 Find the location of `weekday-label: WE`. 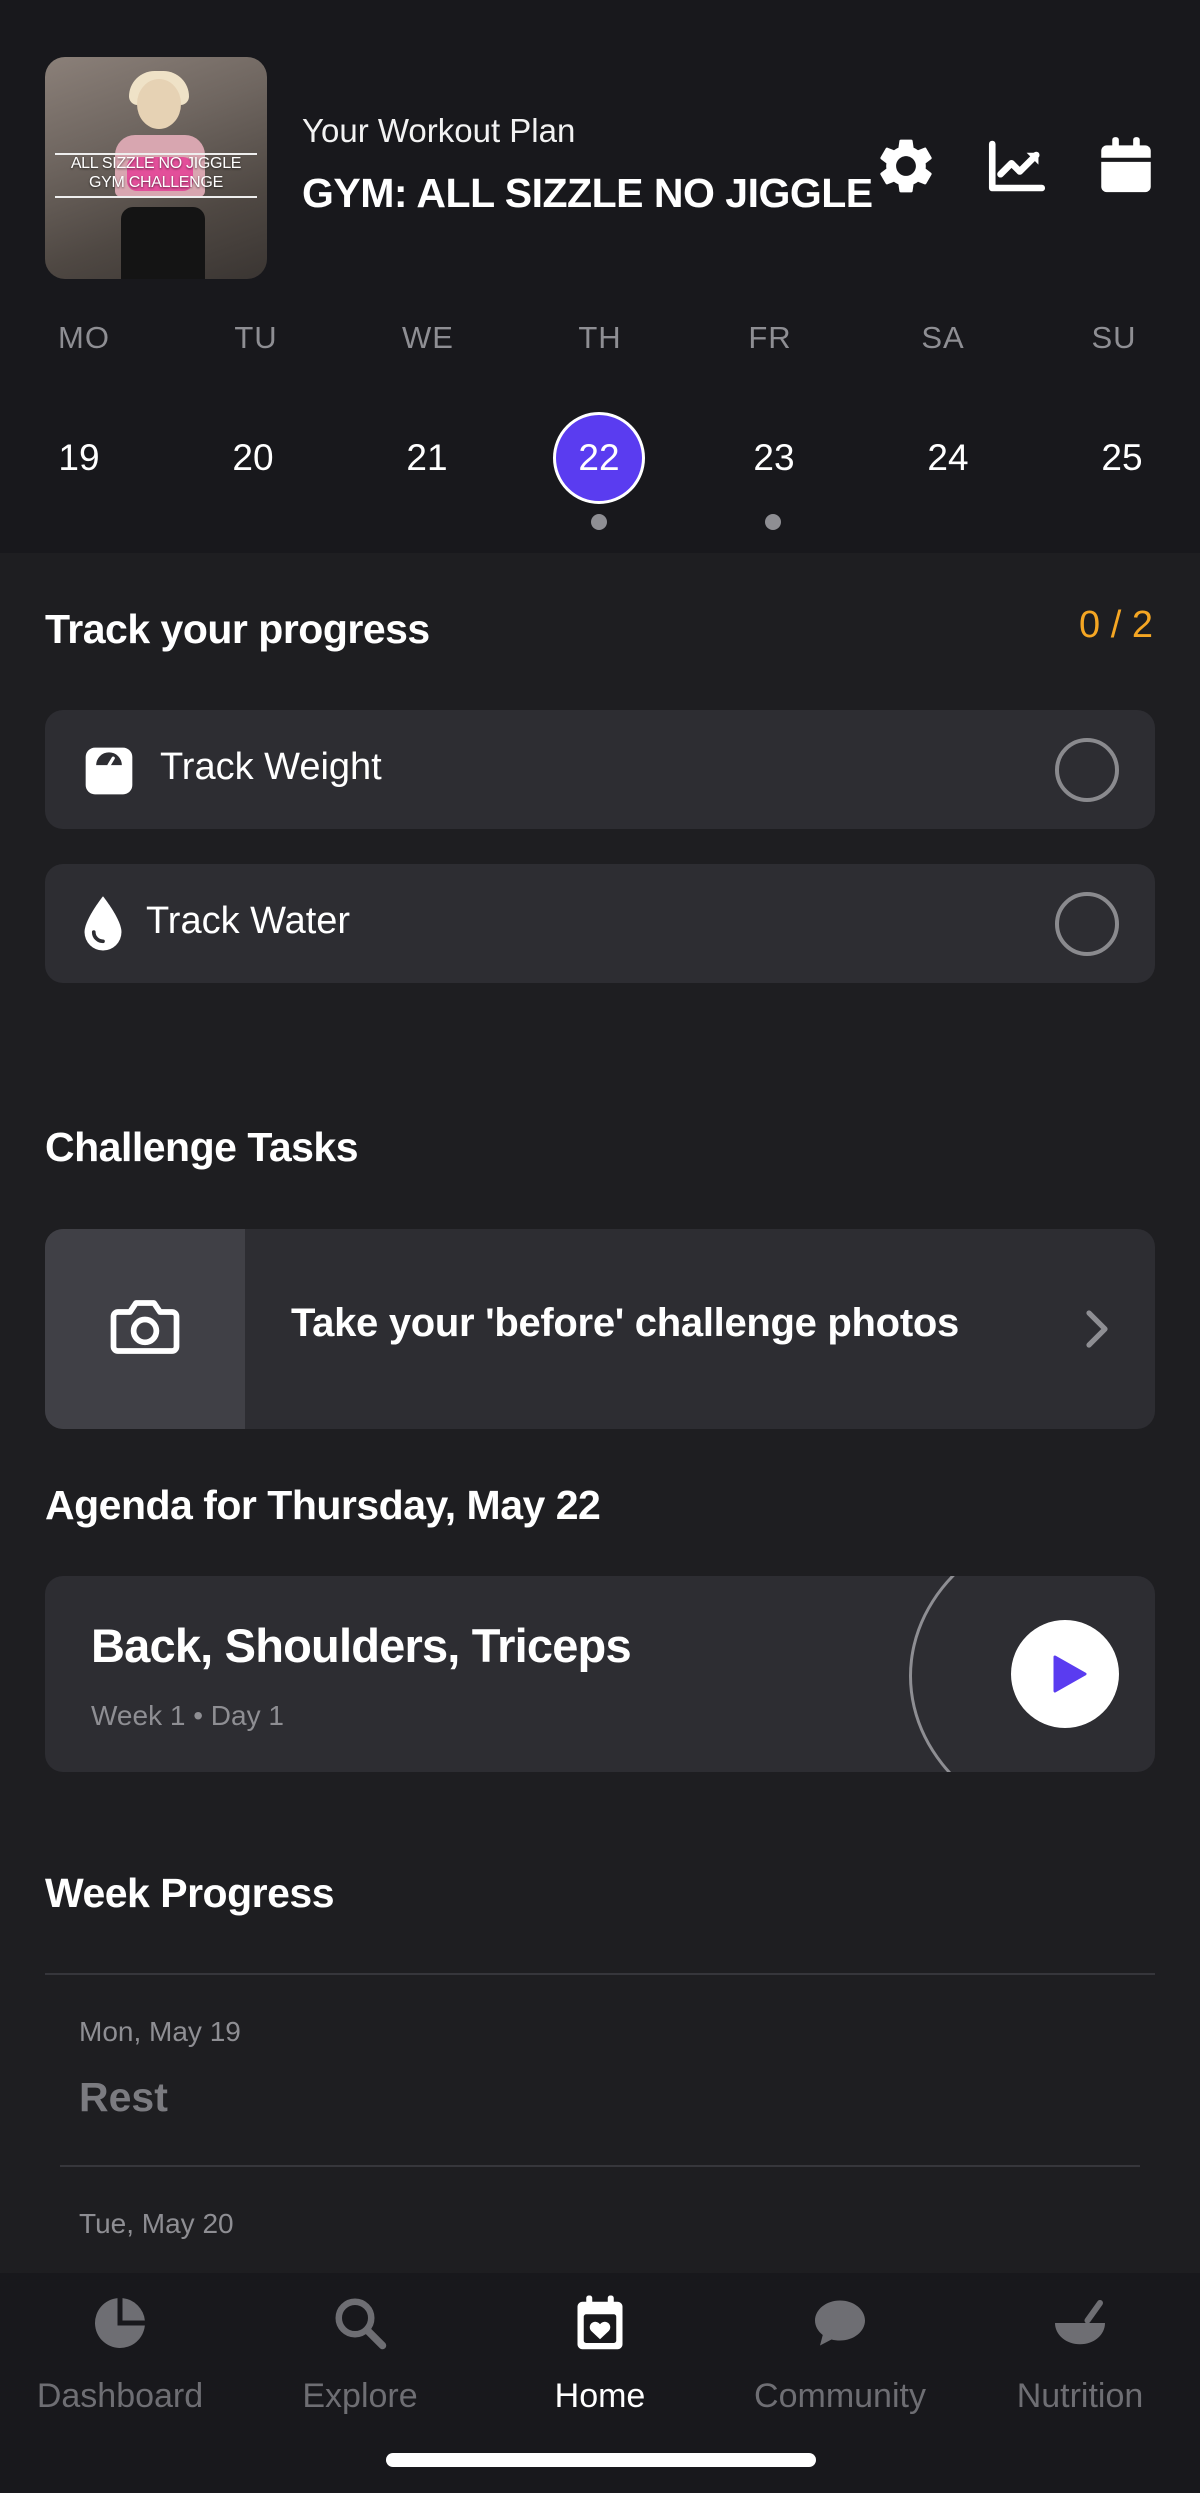

weekday-label: WE is located at coordinates (428, 337).